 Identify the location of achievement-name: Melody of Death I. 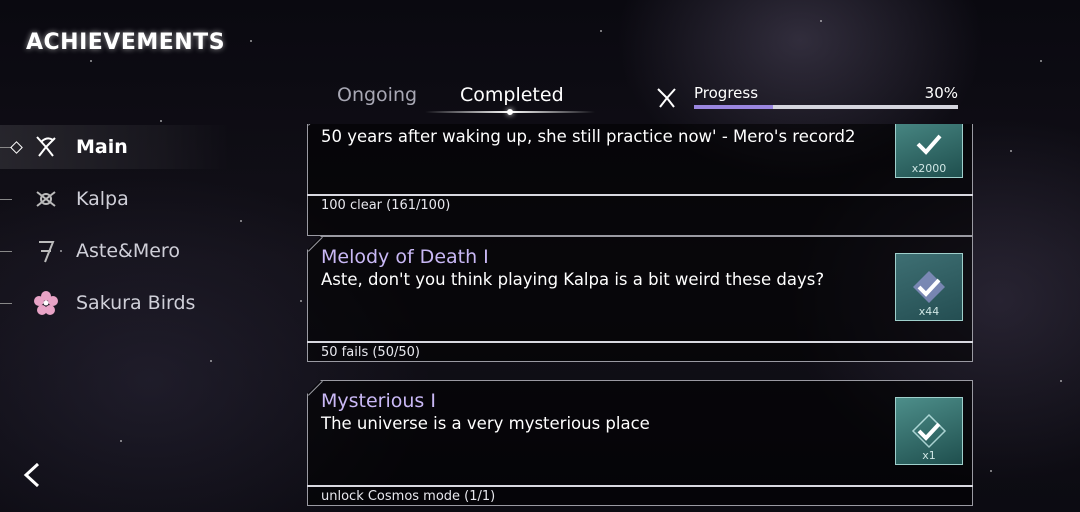
(405, 257).